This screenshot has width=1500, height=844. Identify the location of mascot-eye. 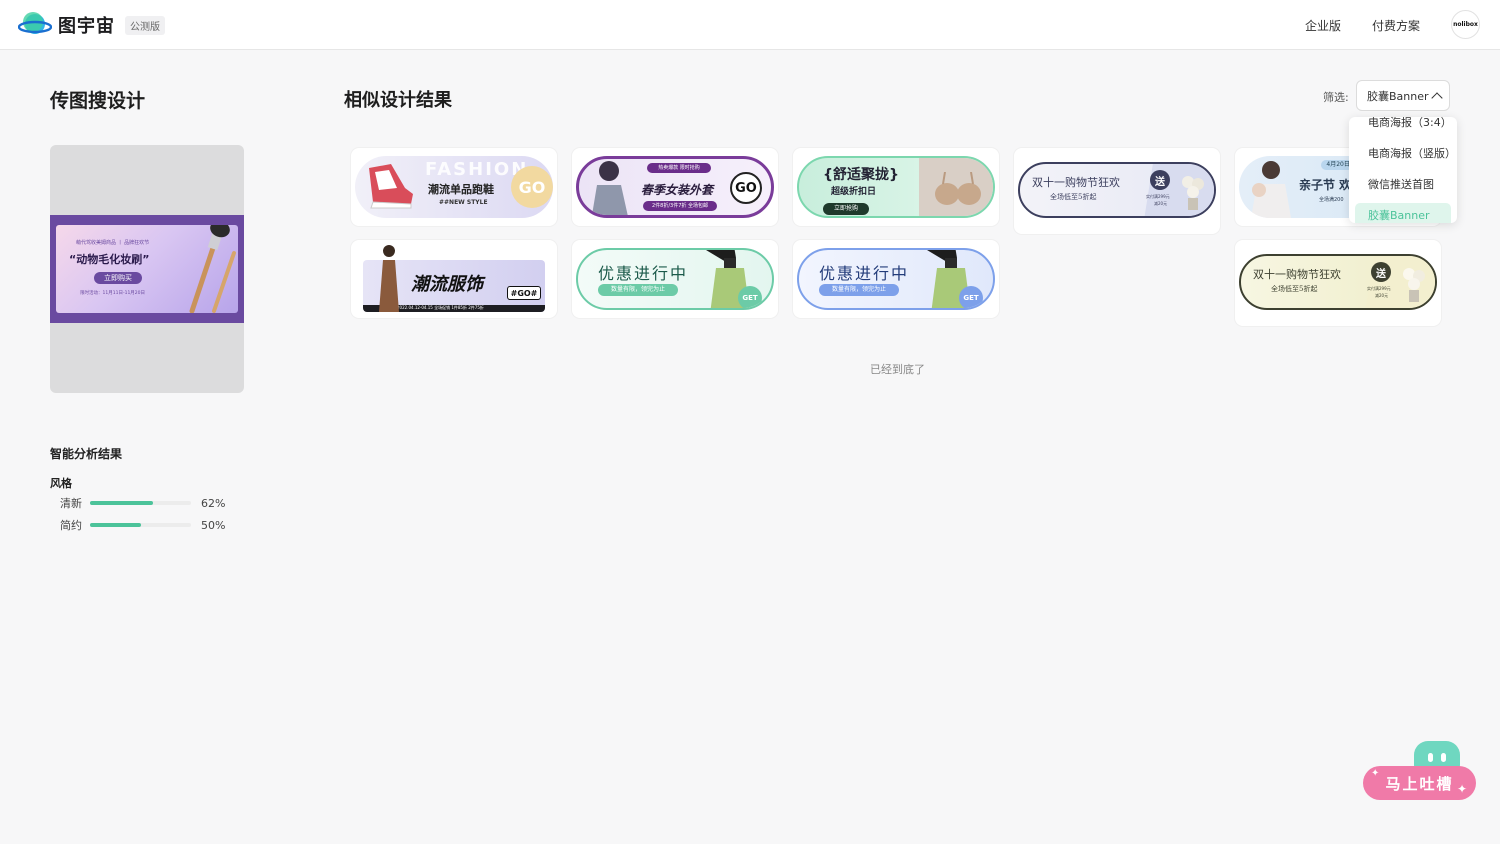
(1430, 757).